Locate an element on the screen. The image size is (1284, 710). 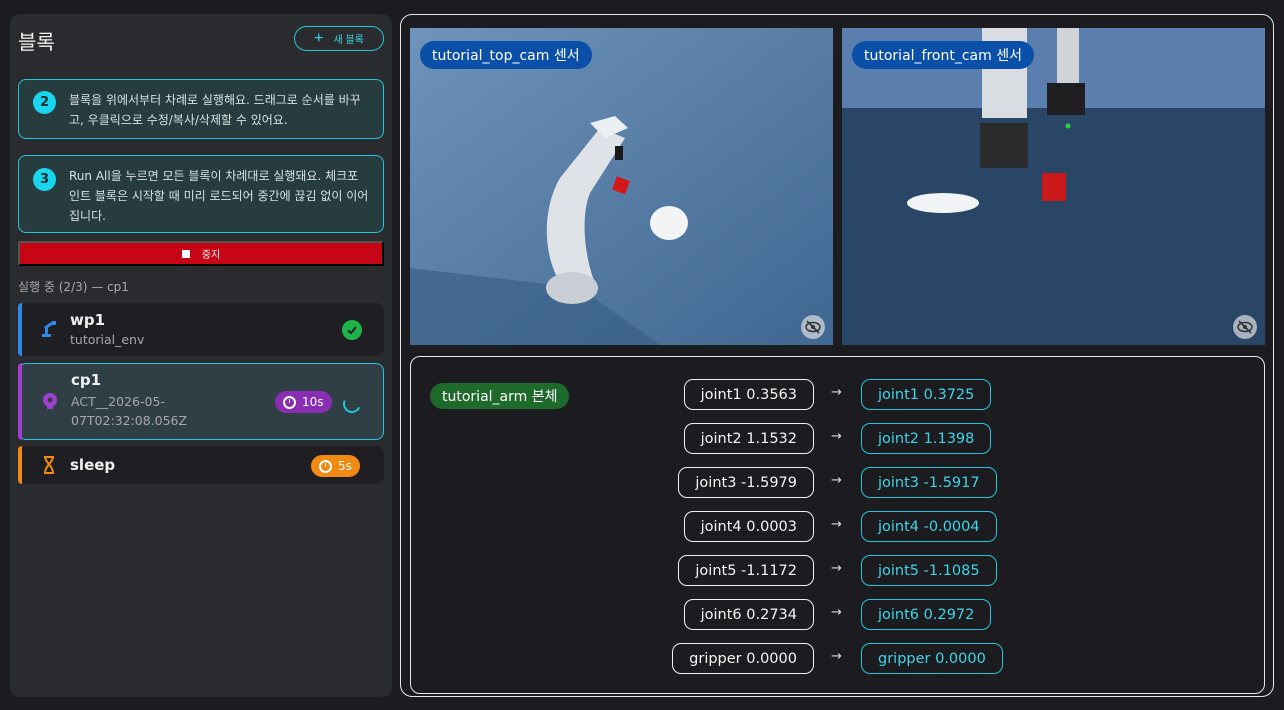
hourglass-icon is located at coordinates (49, 465).